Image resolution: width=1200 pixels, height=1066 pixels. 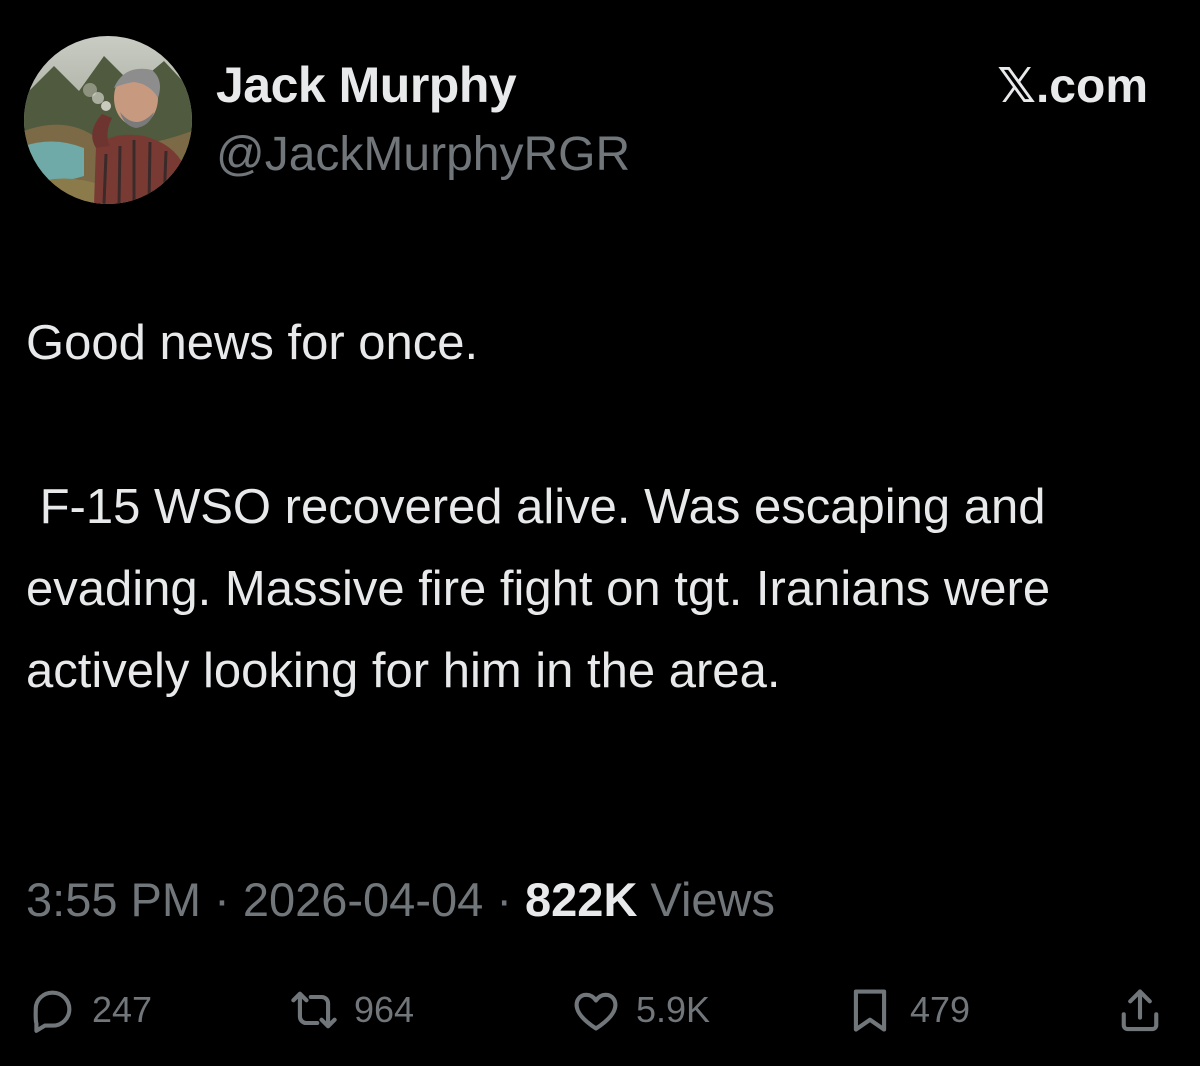 I want to click on like-count: 5.9K, so click(x=673, y=1009).